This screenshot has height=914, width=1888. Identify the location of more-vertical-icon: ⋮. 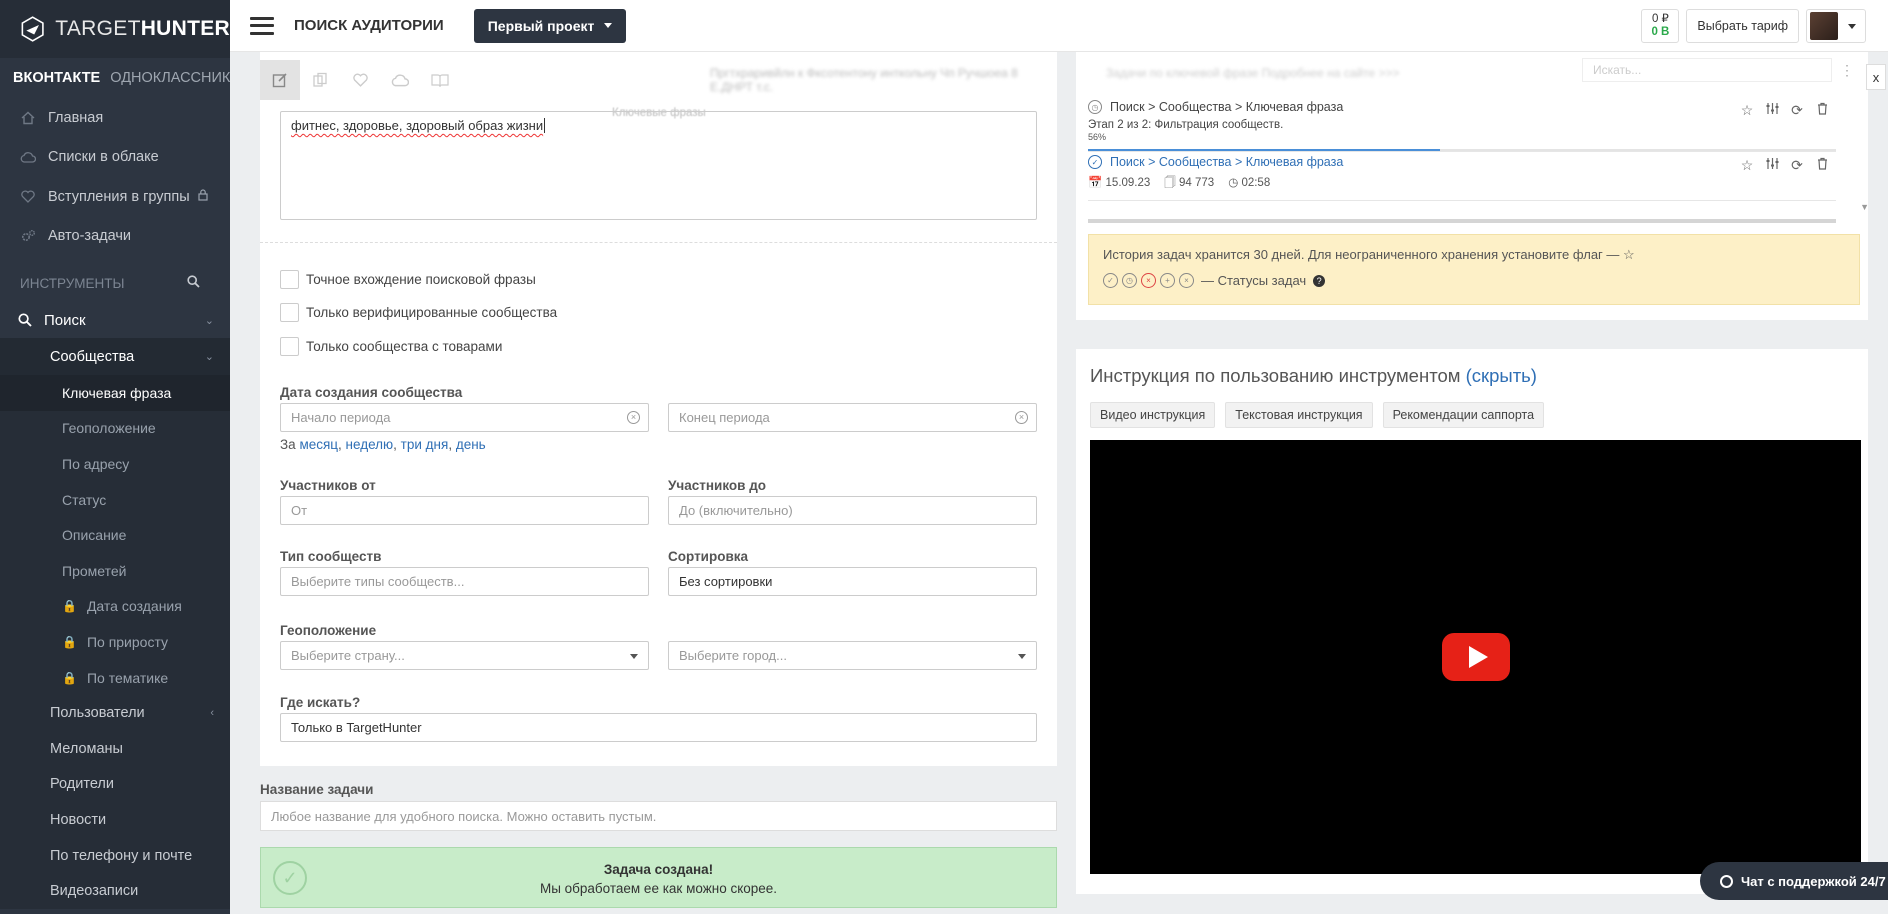
(1847, 70).